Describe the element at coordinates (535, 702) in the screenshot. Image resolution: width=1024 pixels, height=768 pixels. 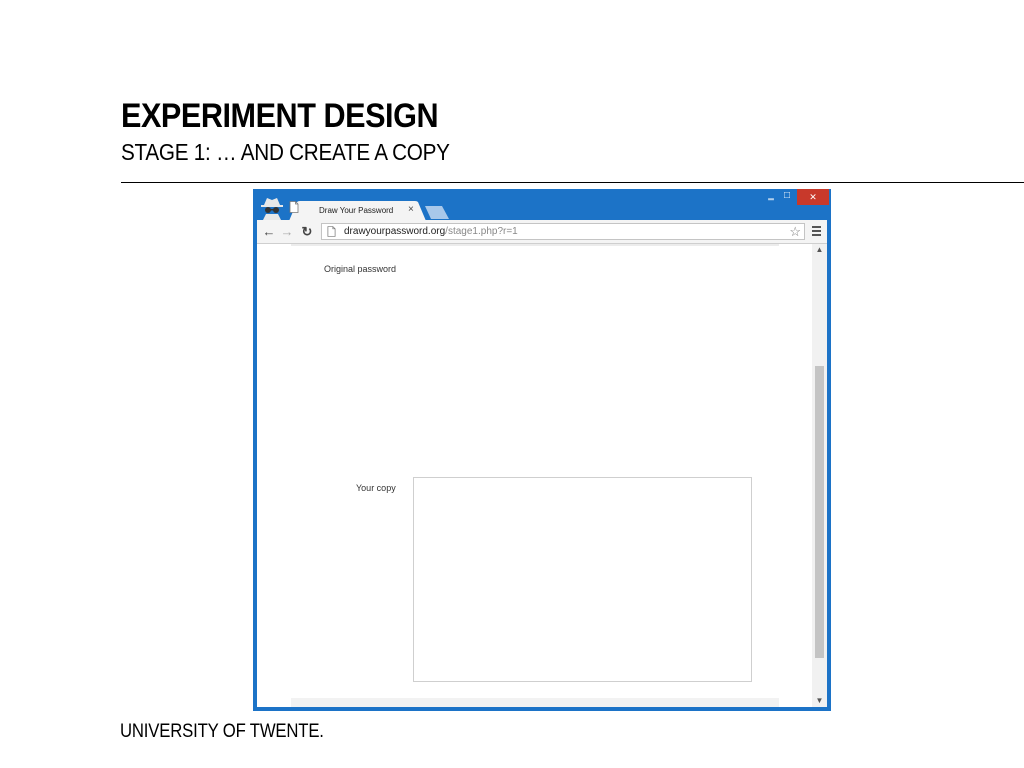
I see `page-bottom-edge` at that location.